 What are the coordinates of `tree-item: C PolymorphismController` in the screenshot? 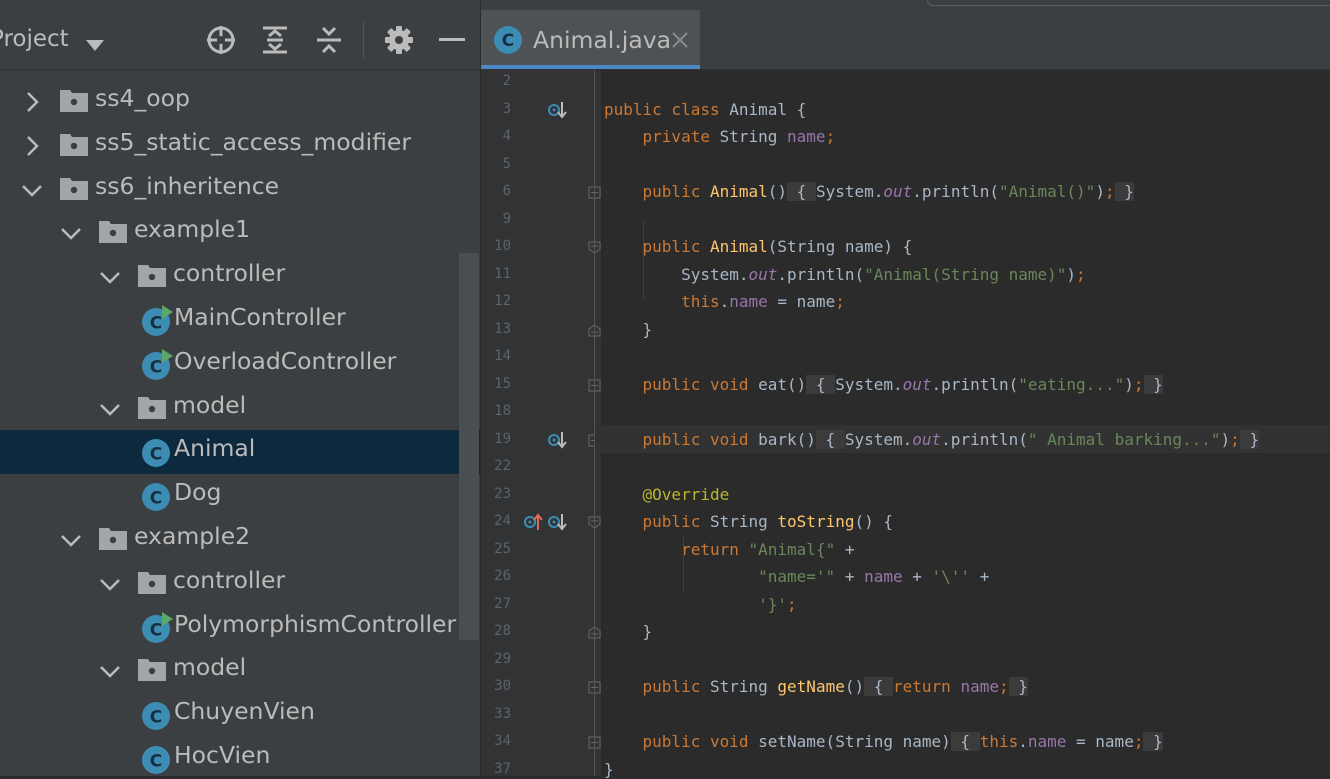 It's located at (240, 628).